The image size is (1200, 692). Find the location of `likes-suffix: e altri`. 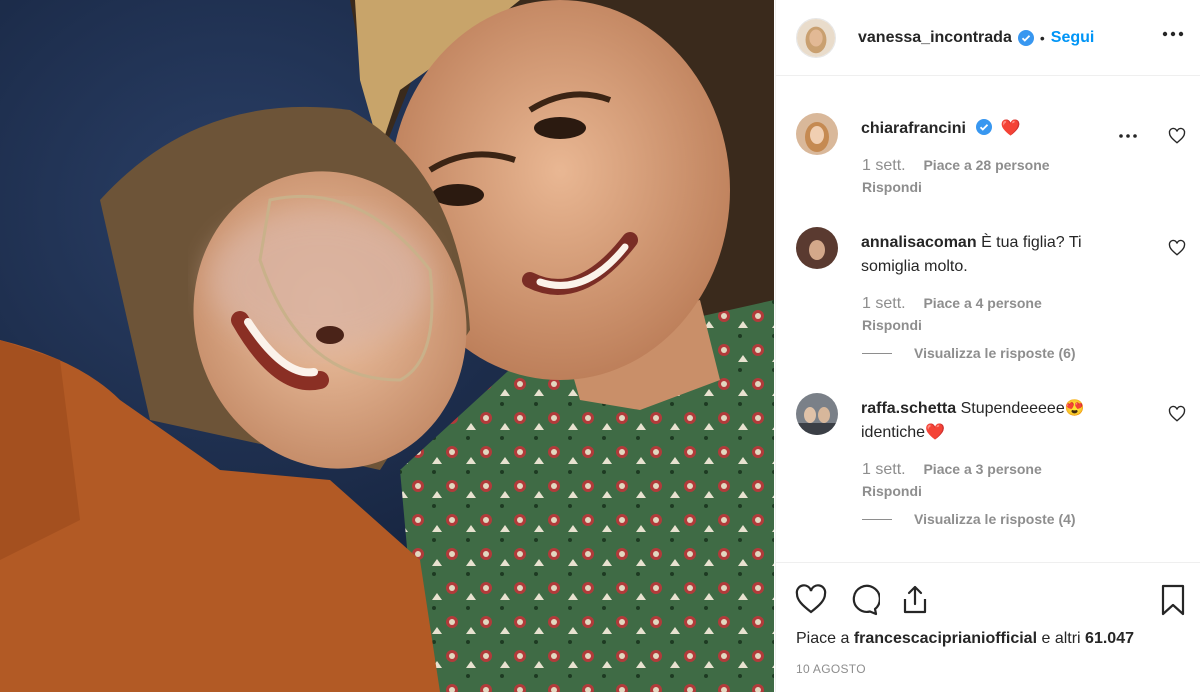

likes-suffix: e altri is located at coordinates (1061, 638).